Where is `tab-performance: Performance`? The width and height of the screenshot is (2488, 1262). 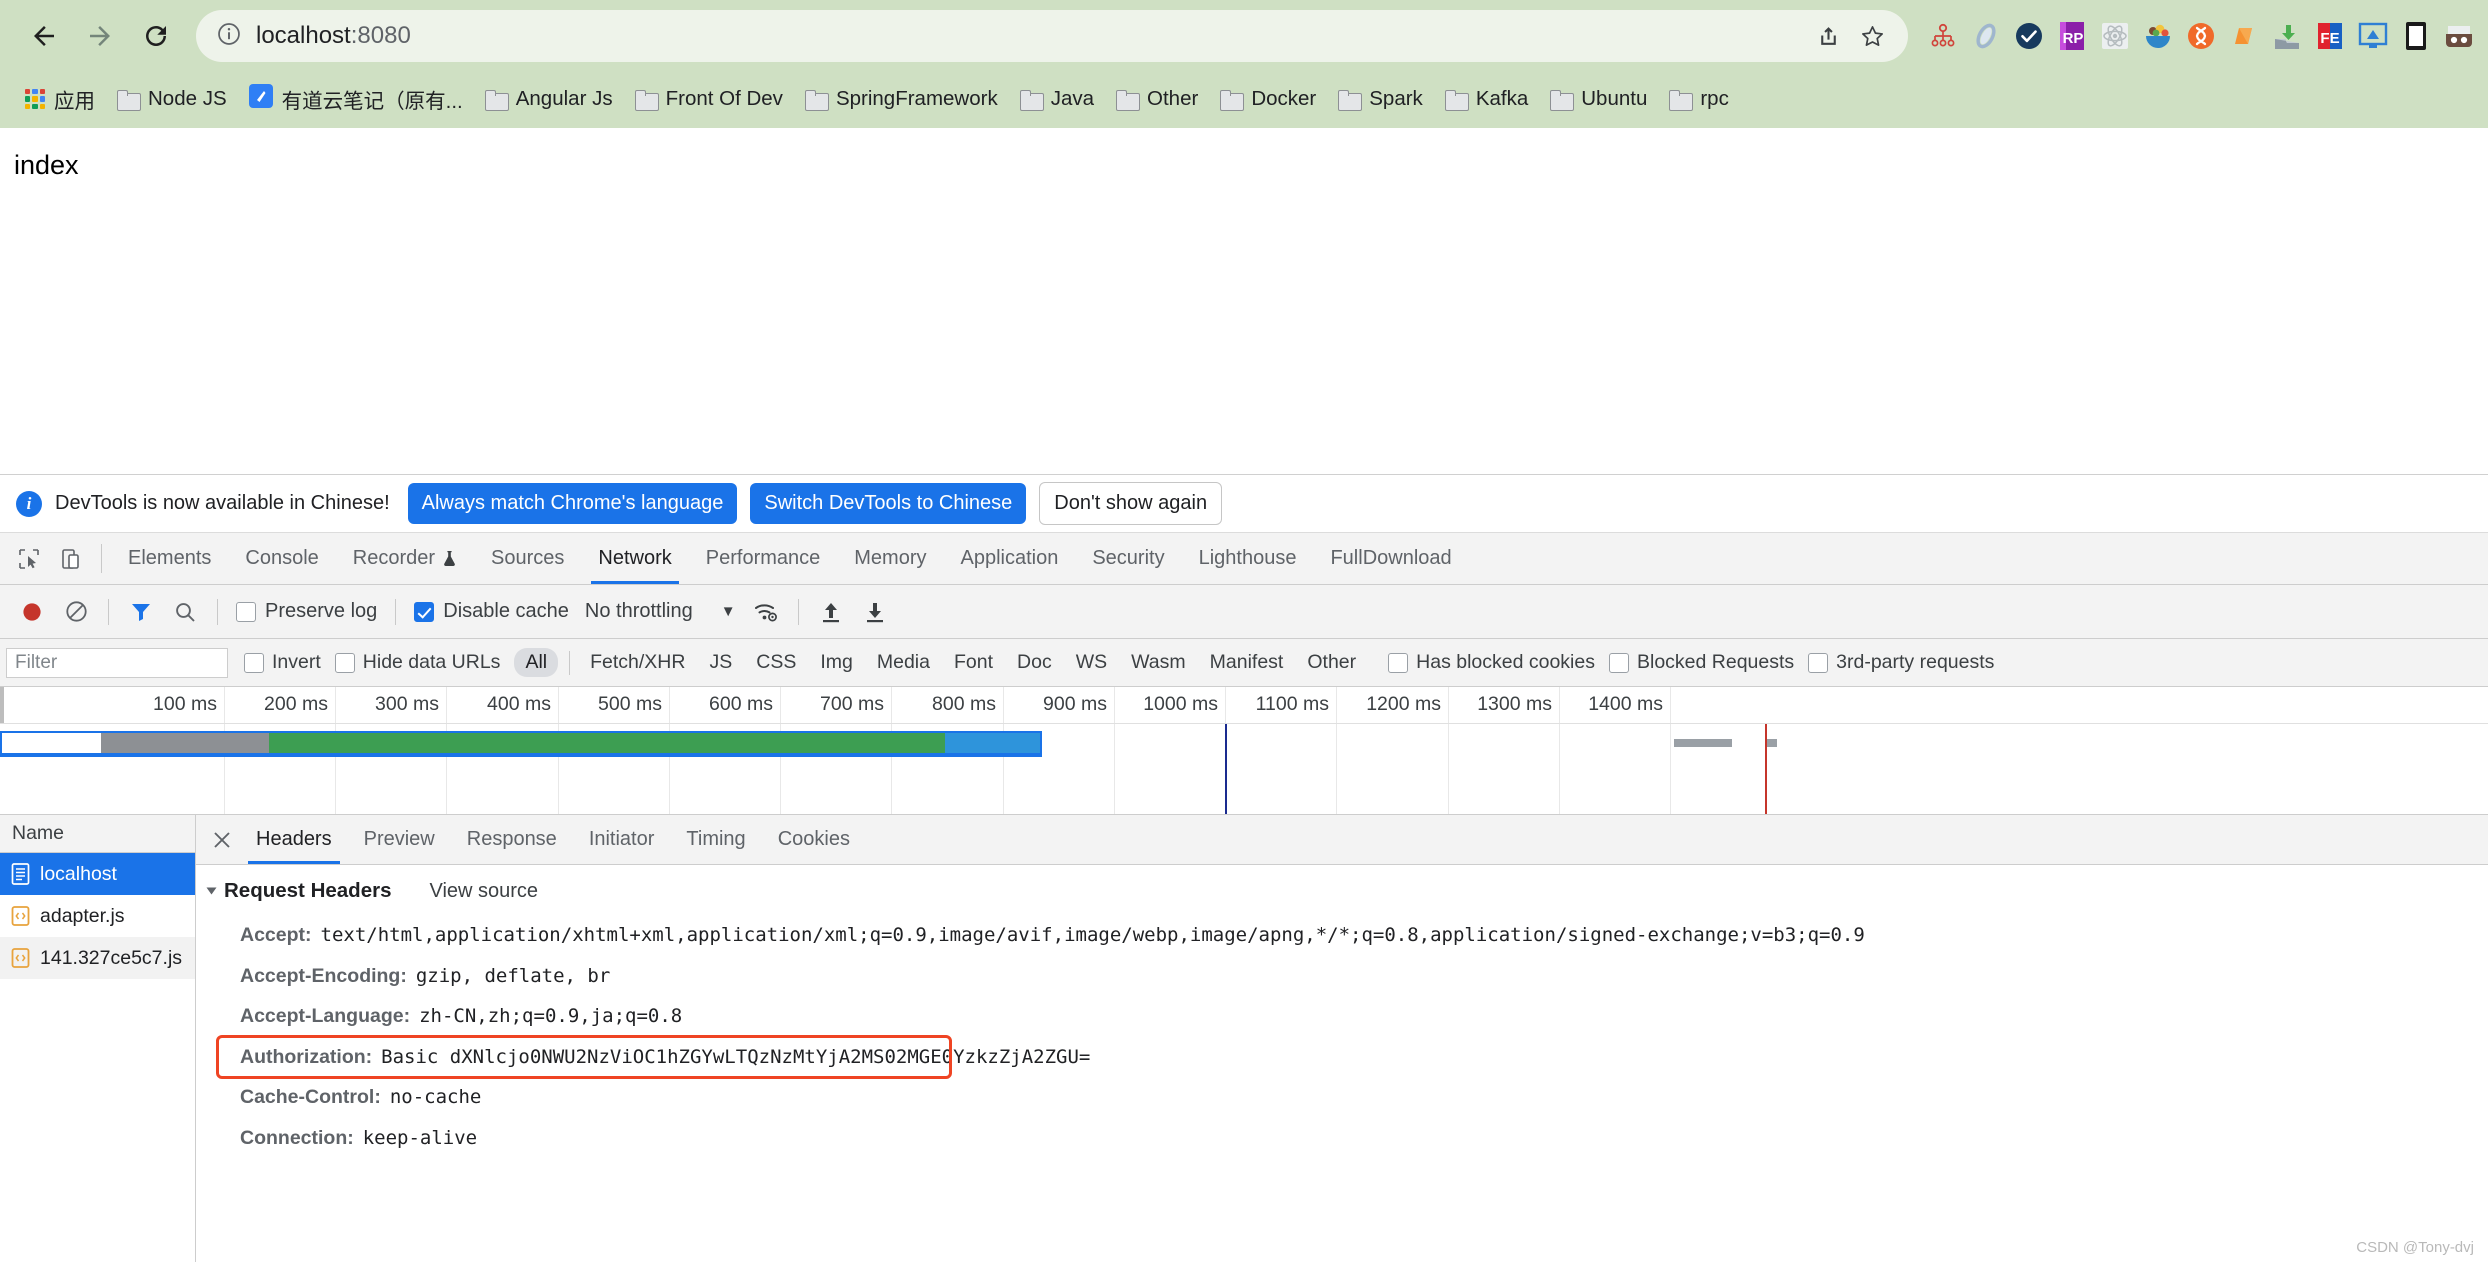 tab-performance: Performance is located at coordinates (763, 558).